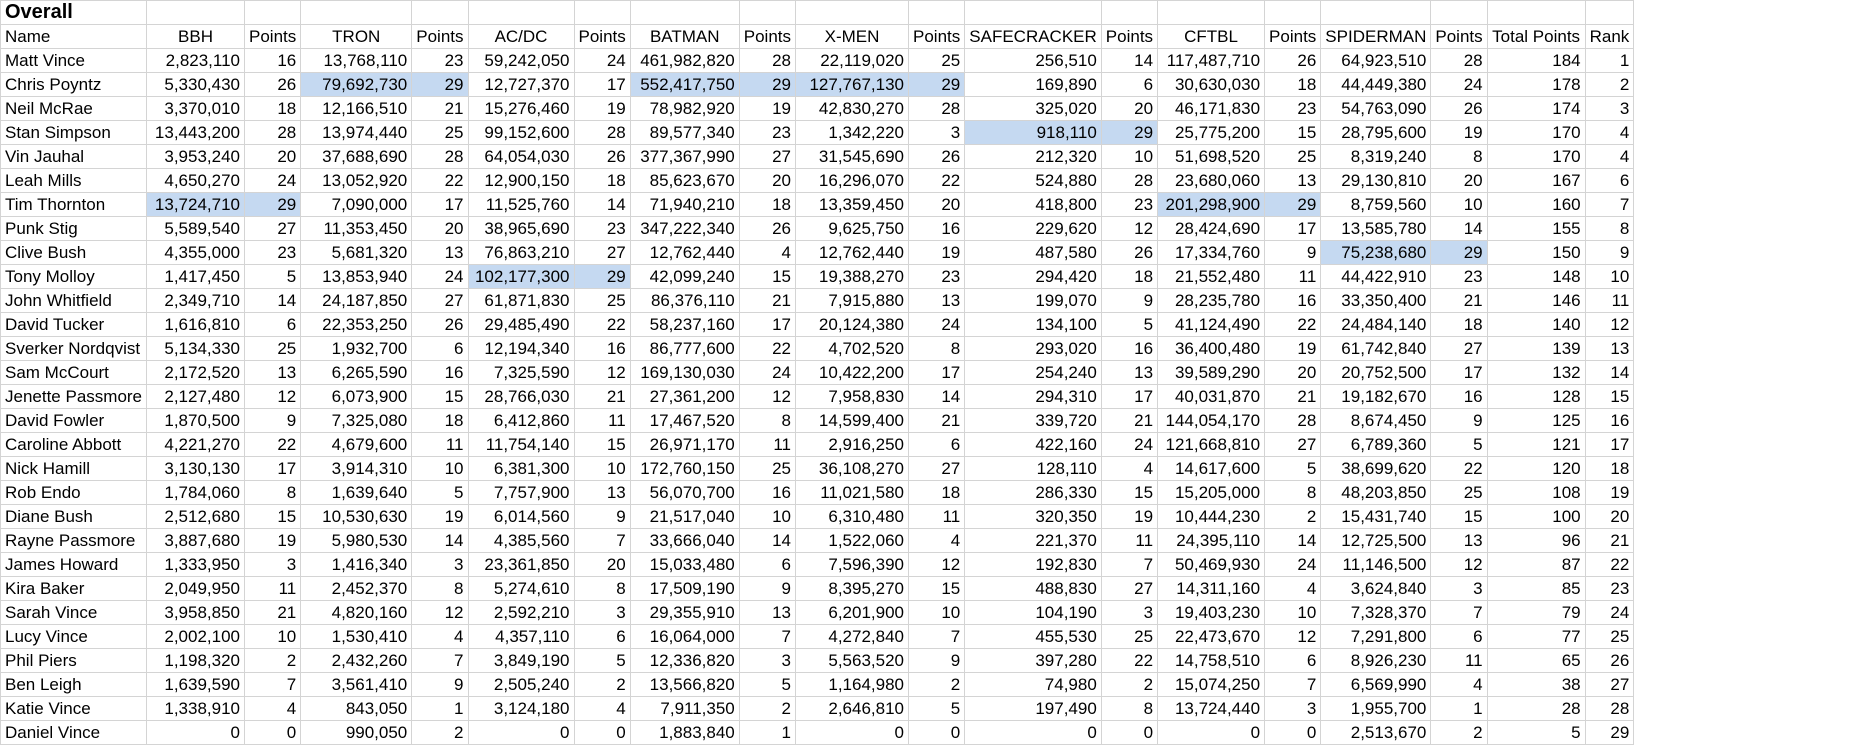 The image size is (1859, 751). What do you see at coordinates (1211, 84) in the screenshot?
I see `table-cell: 30,630,030` at bounding box center [1211, 84].